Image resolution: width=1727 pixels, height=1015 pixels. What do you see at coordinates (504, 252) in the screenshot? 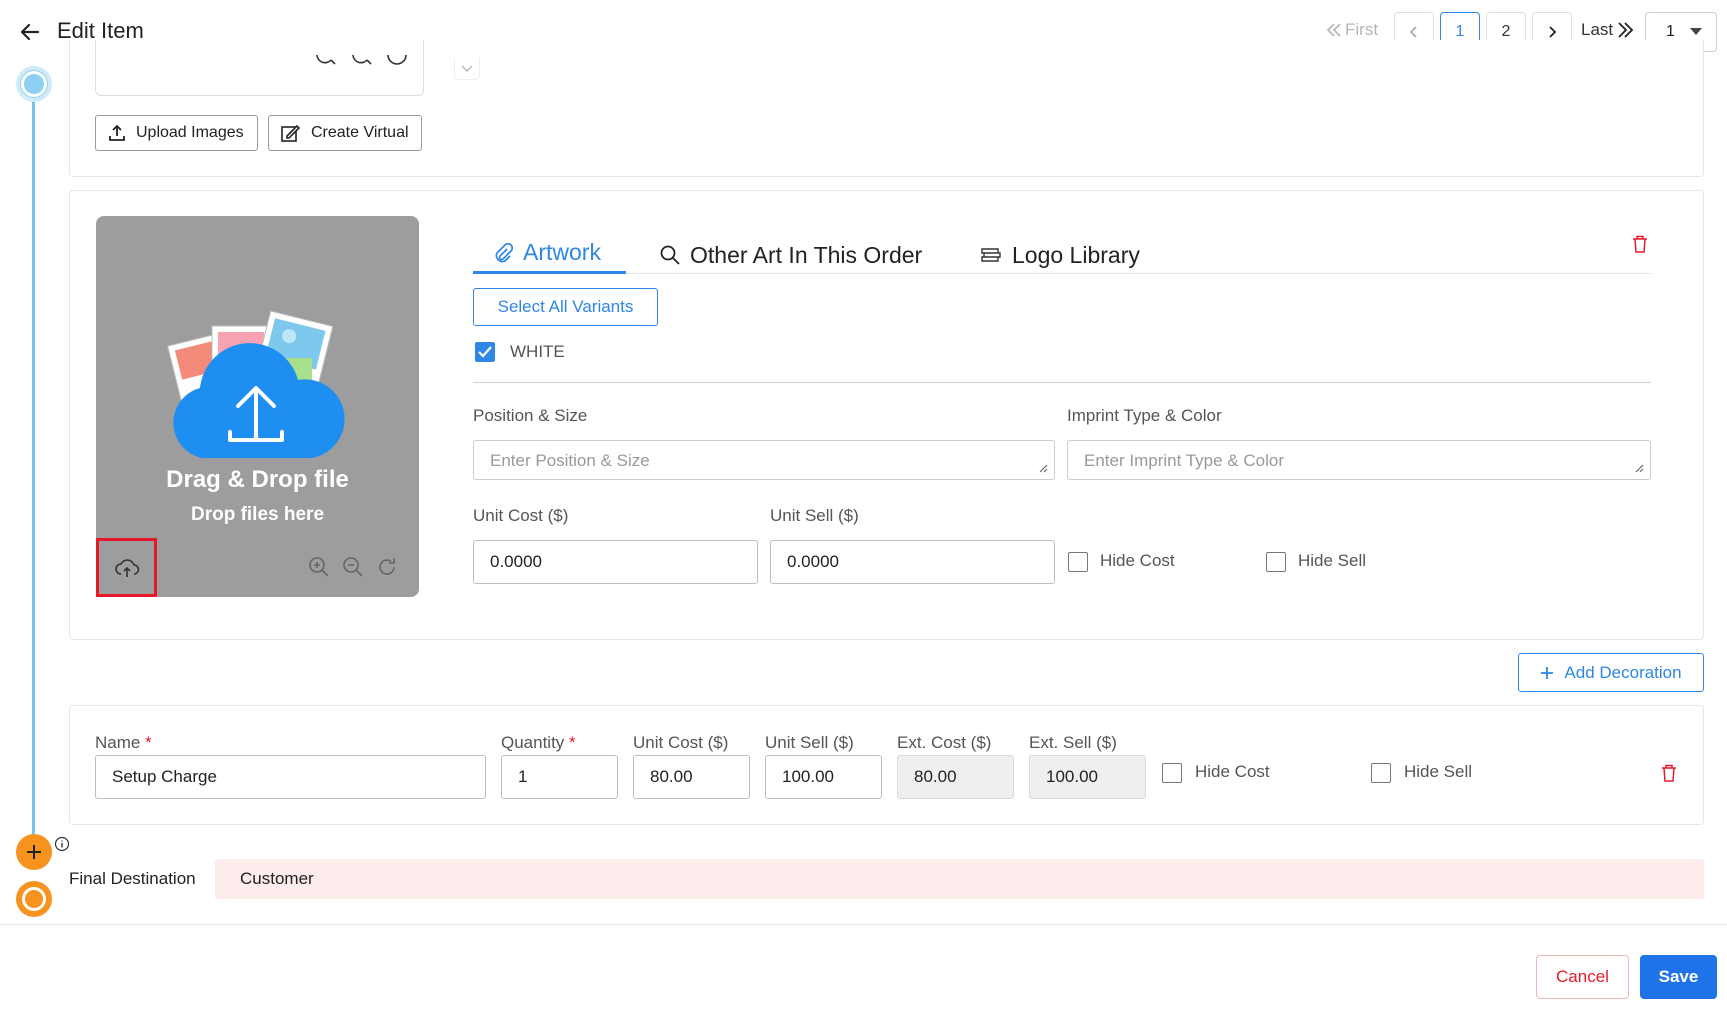
I see `paperclip-icon` at bounding box center [504, 252].